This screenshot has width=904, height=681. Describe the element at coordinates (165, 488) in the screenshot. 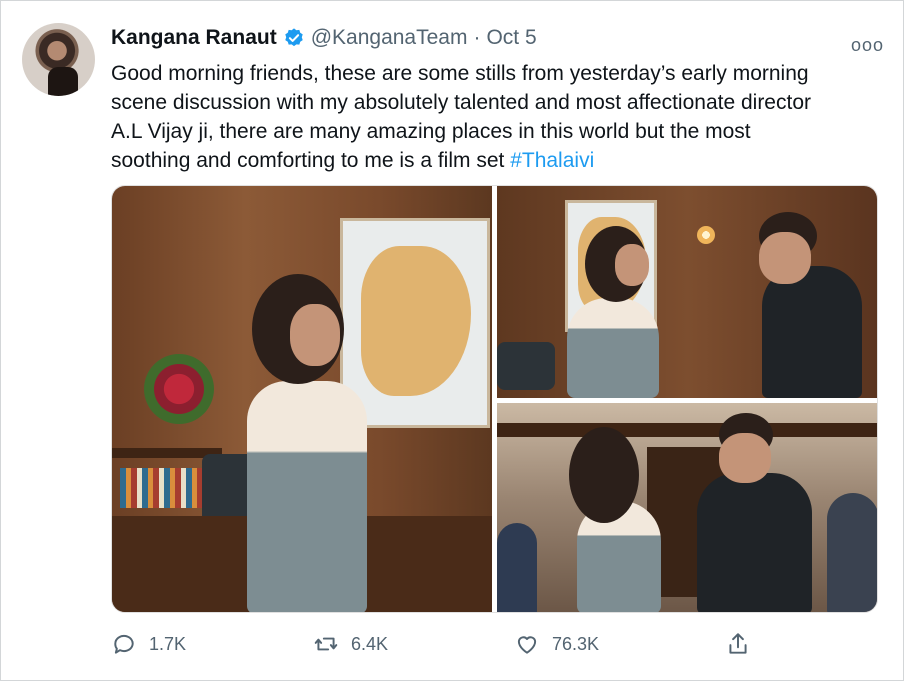

I see `bookshelf` at that location.